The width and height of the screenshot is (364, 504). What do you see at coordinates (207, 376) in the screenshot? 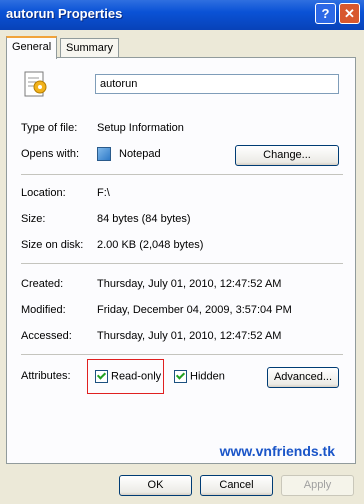
I see `hidden-label: Hidden` at bounding box center [207, 376].